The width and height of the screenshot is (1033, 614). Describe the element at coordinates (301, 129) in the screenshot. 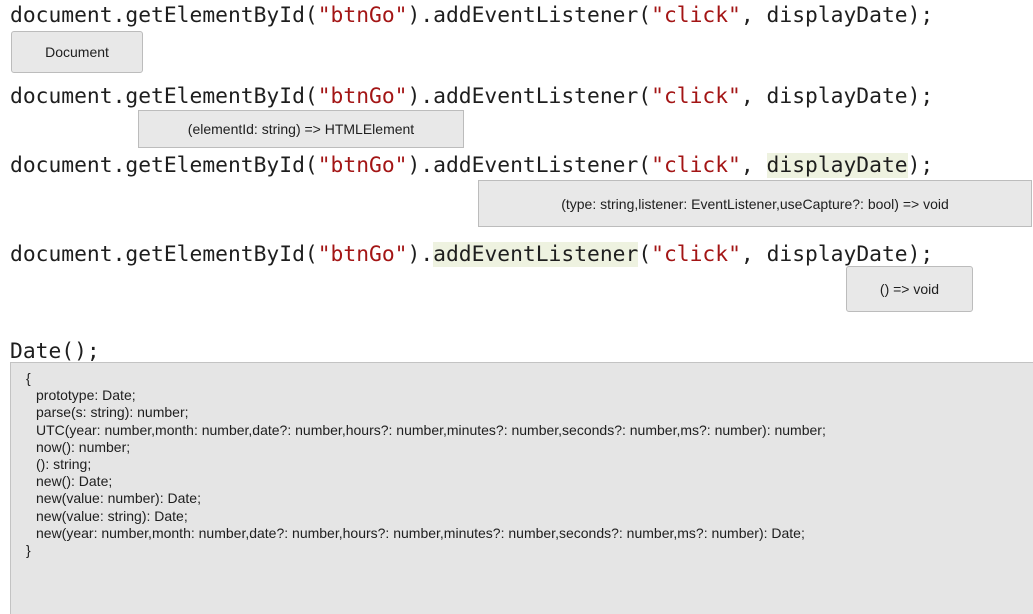

I see `tooltip-get-element-by-id-signature: (elementId: string) => HTMLElement` at that location.